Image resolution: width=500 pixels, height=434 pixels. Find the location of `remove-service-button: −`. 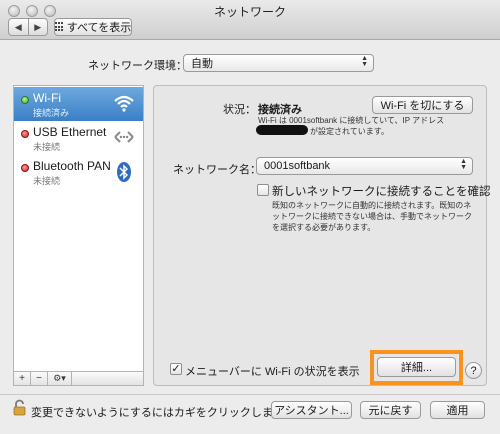

remove-service-button: − is located at coordinates (39, 378).